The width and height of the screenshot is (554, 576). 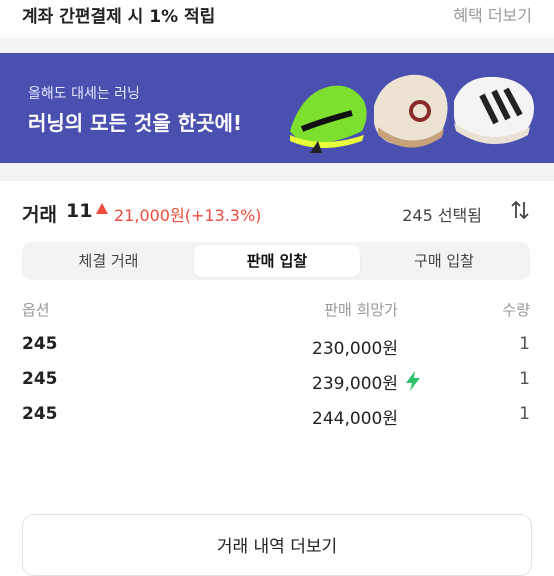 I want to click on tab-buy-bids: 구매 입찰, so click(x=444, y=261).